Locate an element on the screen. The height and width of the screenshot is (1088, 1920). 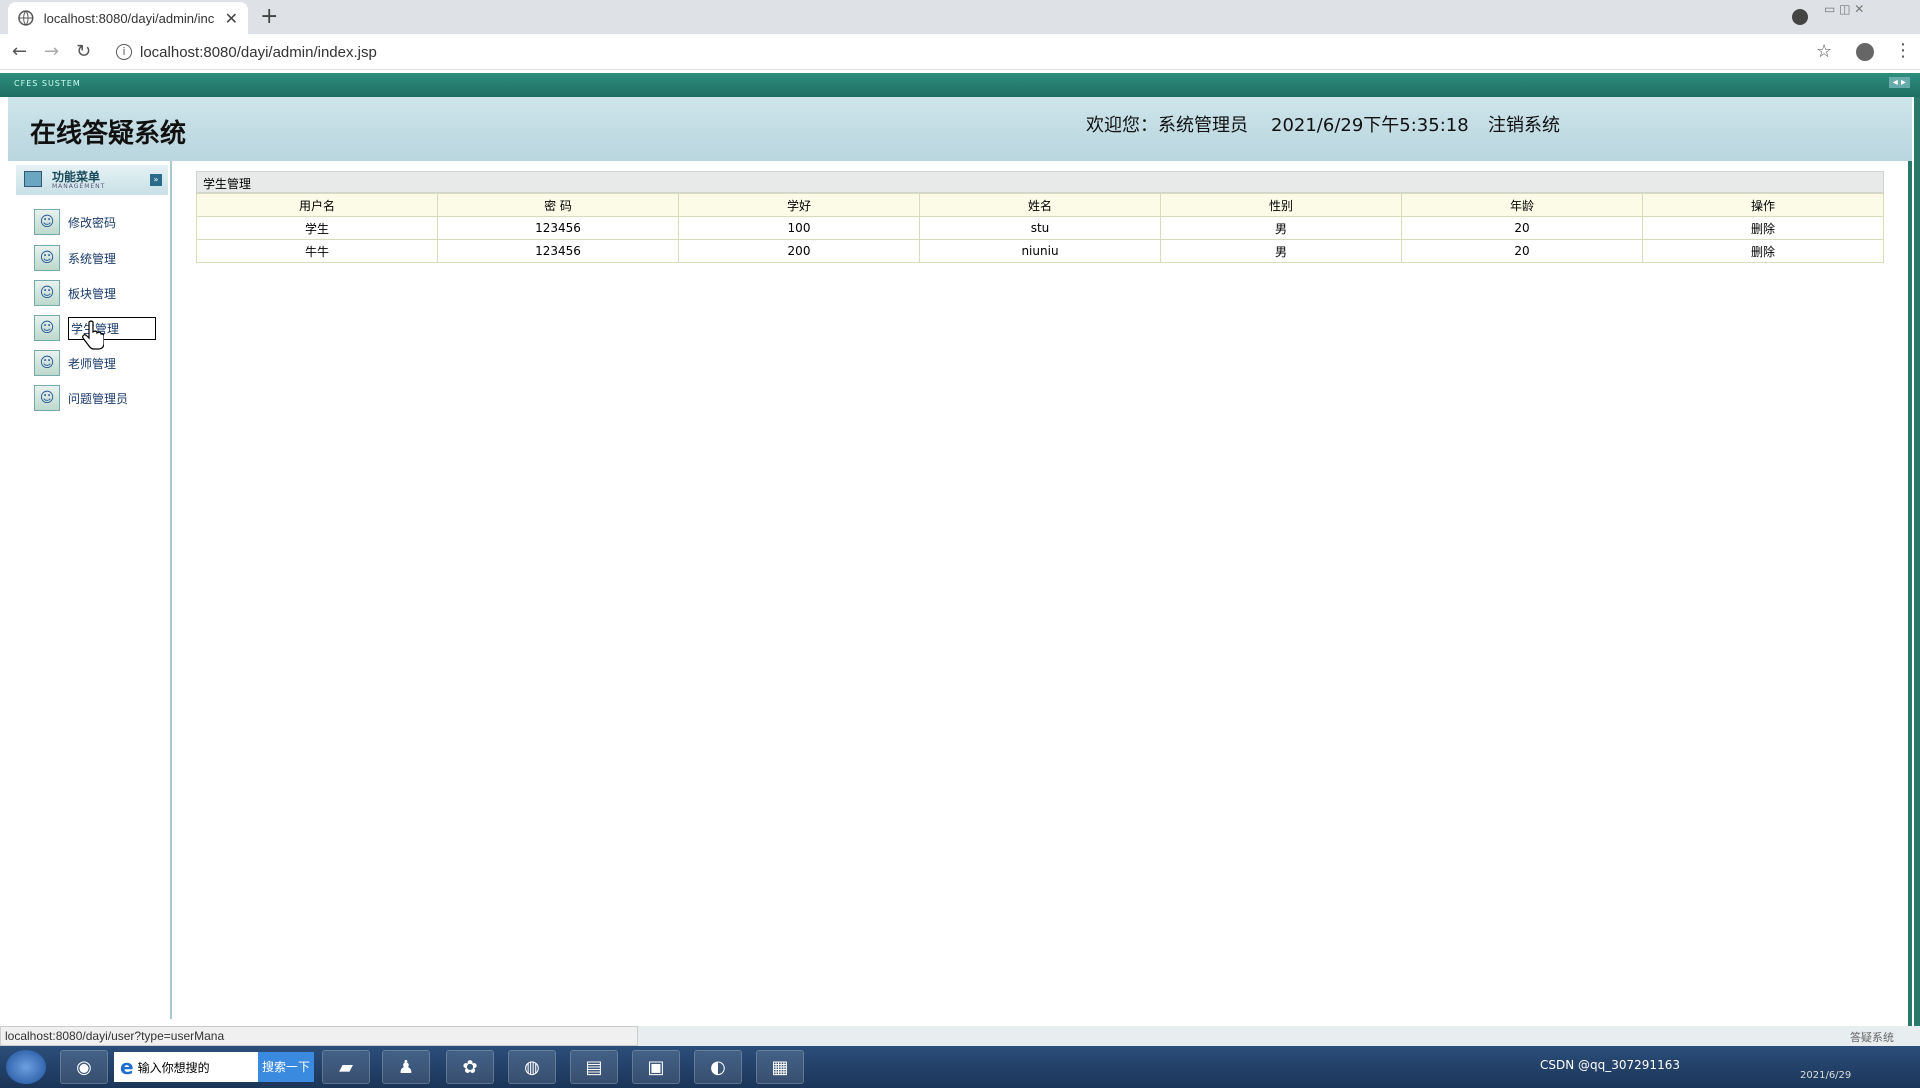
panel-title: 学生管理 is located at coordinates (1040, 182).